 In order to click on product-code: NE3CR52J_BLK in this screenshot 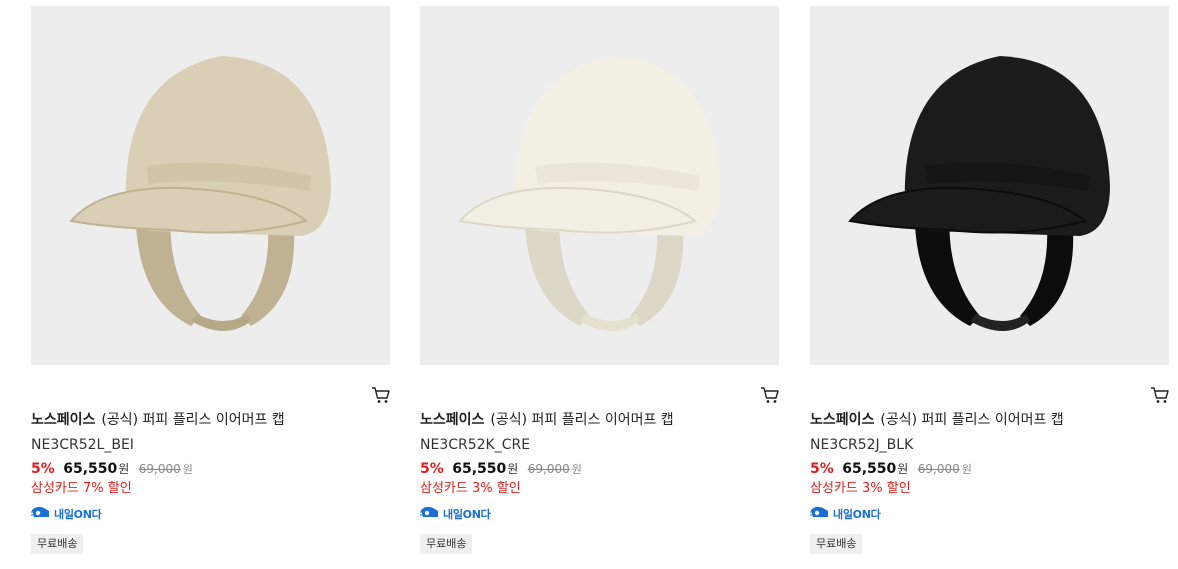, I will do `click(862, 445)`.